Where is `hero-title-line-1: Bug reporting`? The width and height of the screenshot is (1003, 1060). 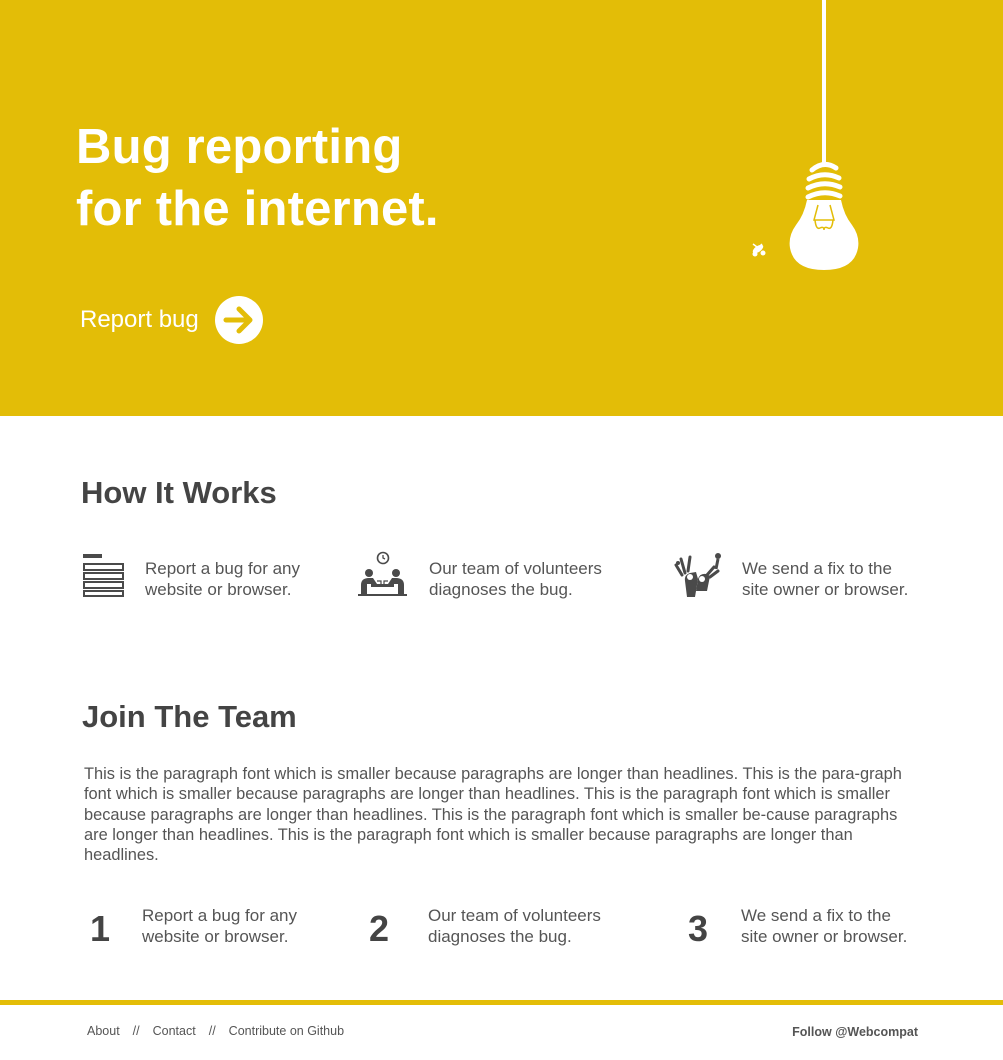
hero-title-line-1: Bug reporting is located at coordinates (239, 147).